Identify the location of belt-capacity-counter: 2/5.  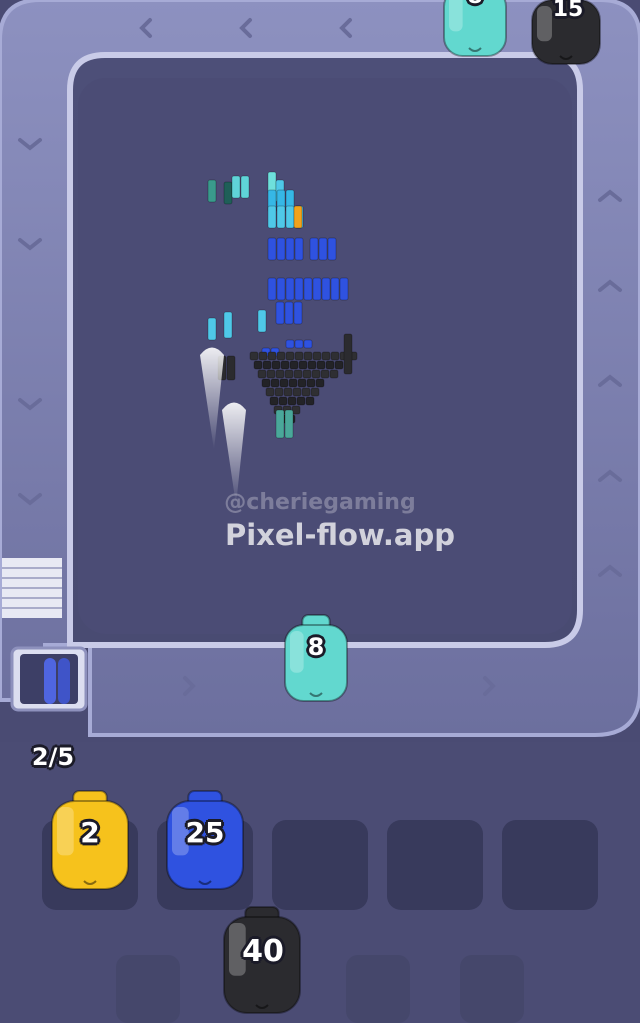
(53, 757).